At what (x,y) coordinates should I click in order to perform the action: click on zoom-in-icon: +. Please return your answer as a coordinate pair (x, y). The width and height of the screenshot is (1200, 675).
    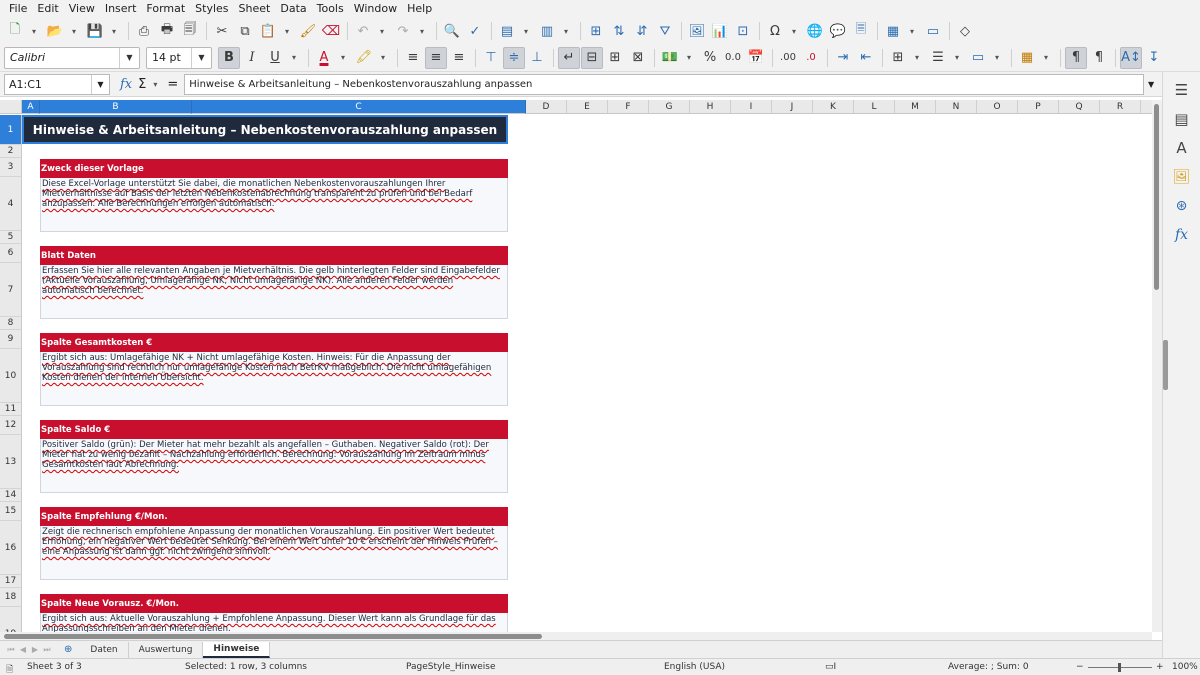
    Looking at the image, I should click on (1160, 667).